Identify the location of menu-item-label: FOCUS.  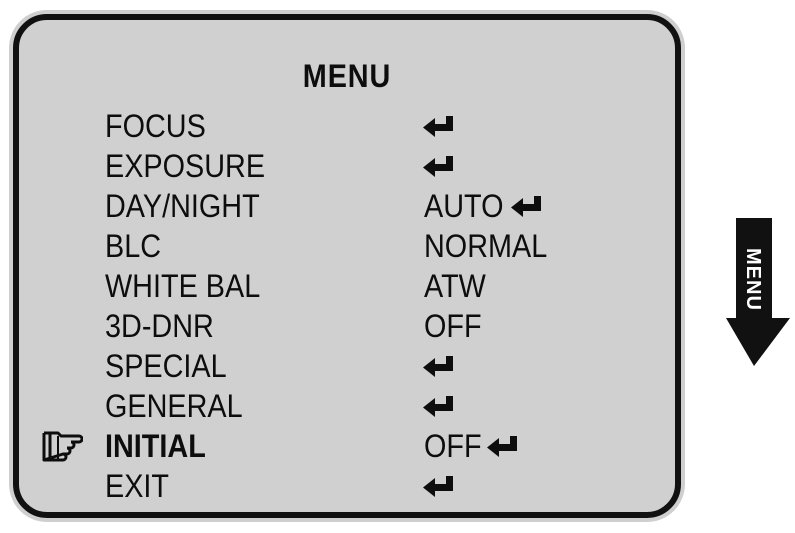
(155, 126).